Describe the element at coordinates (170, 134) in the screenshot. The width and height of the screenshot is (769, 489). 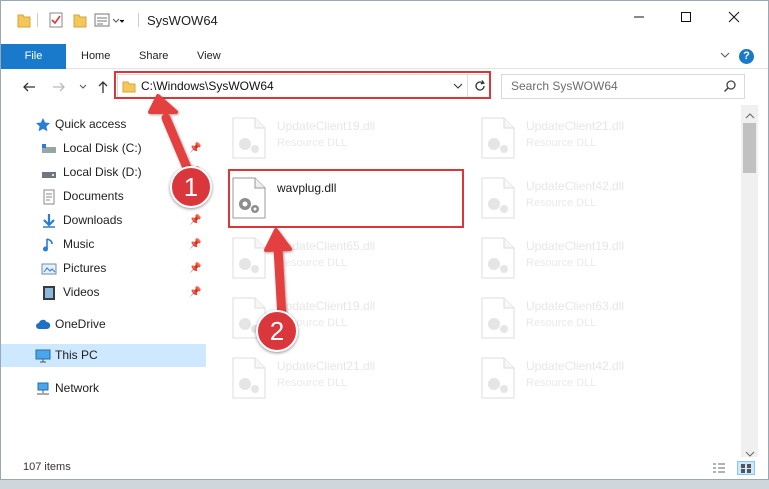
I see `arrow-to-address-bar` at that location.